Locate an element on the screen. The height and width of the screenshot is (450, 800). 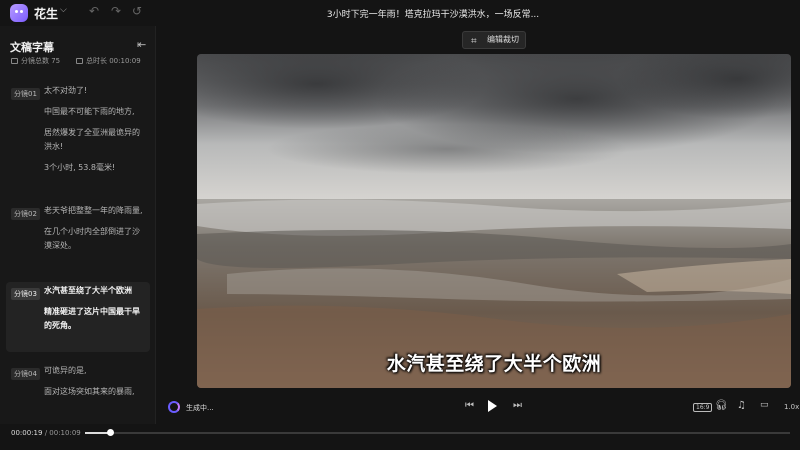
clock-square-icon is located at coordinates (79, 61).